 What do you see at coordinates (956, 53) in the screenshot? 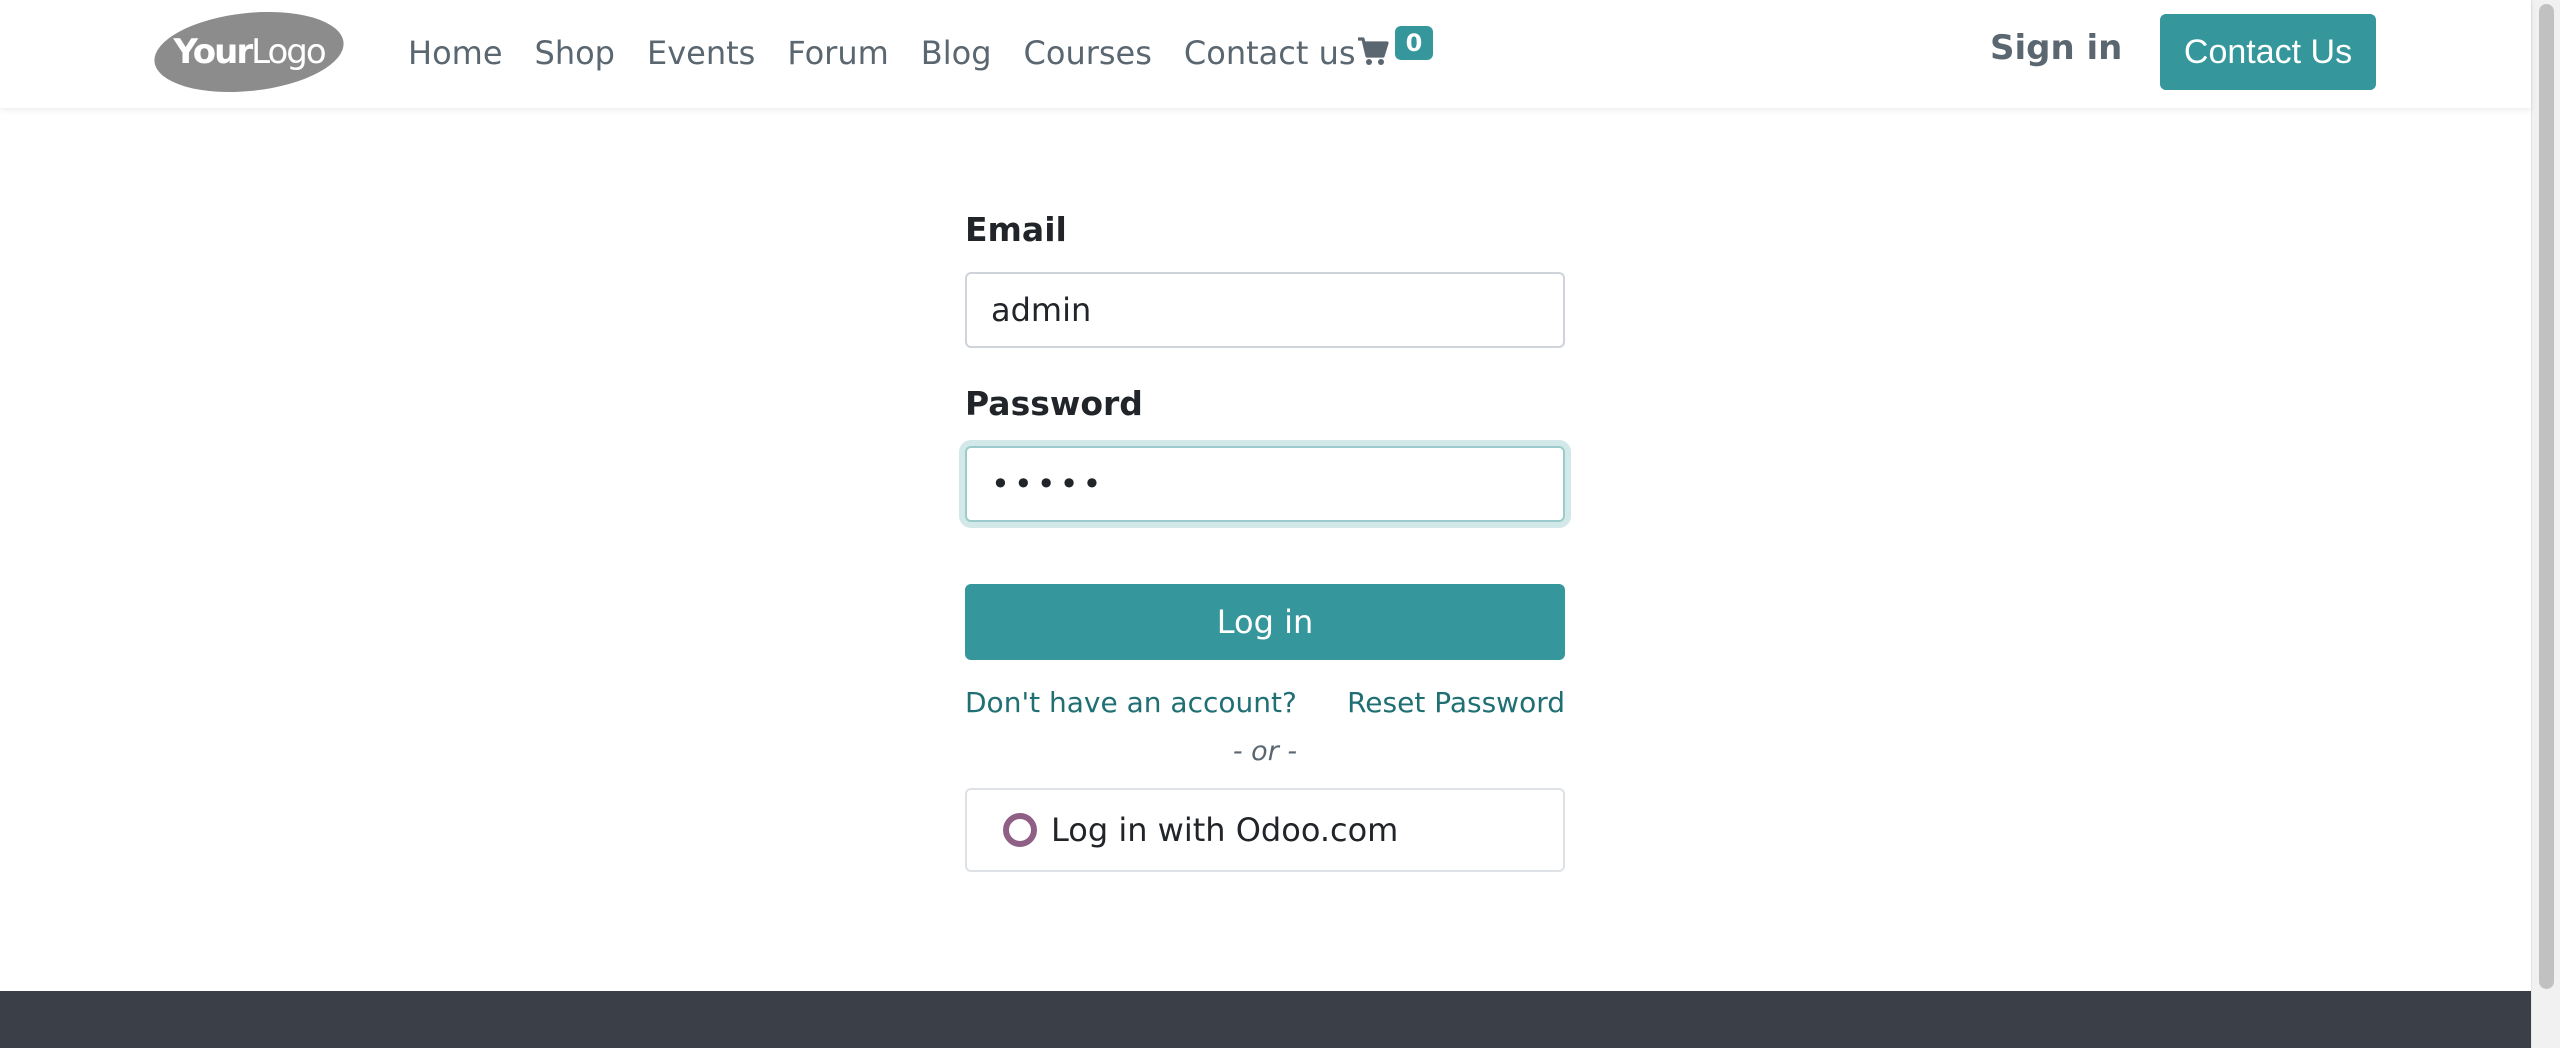
I see `nav-blog: Blog` at bounding box center [956, 53].